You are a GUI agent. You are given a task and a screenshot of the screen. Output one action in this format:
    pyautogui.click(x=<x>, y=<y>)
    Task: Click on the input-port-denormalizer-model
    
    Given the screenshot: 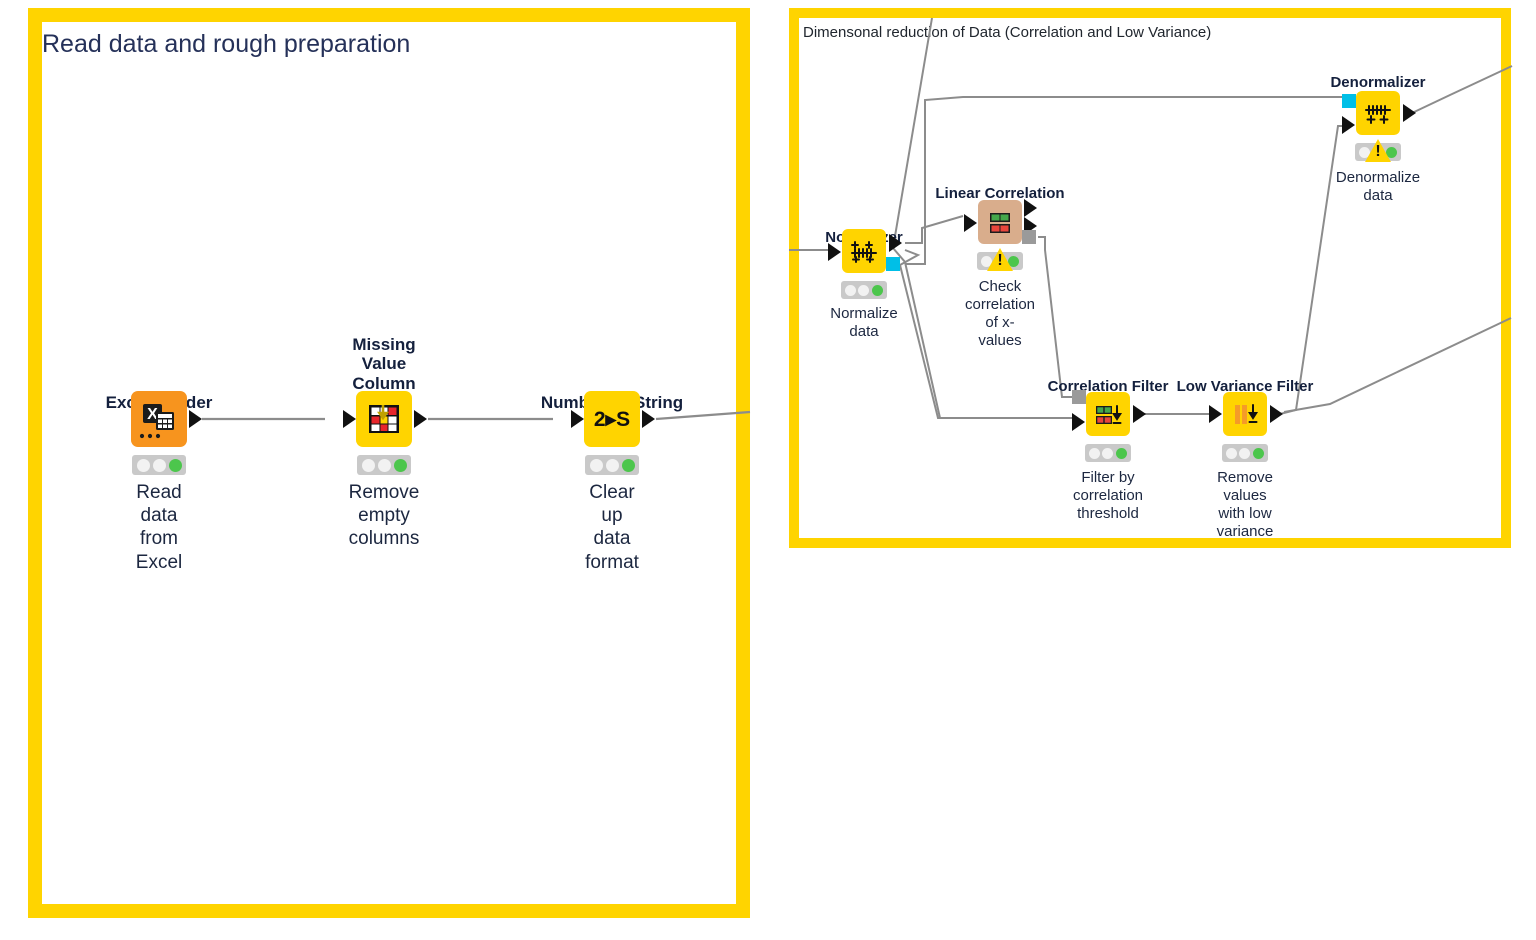 What is the action you would take?
    pyautogui.click(x=1349, y=101)
    